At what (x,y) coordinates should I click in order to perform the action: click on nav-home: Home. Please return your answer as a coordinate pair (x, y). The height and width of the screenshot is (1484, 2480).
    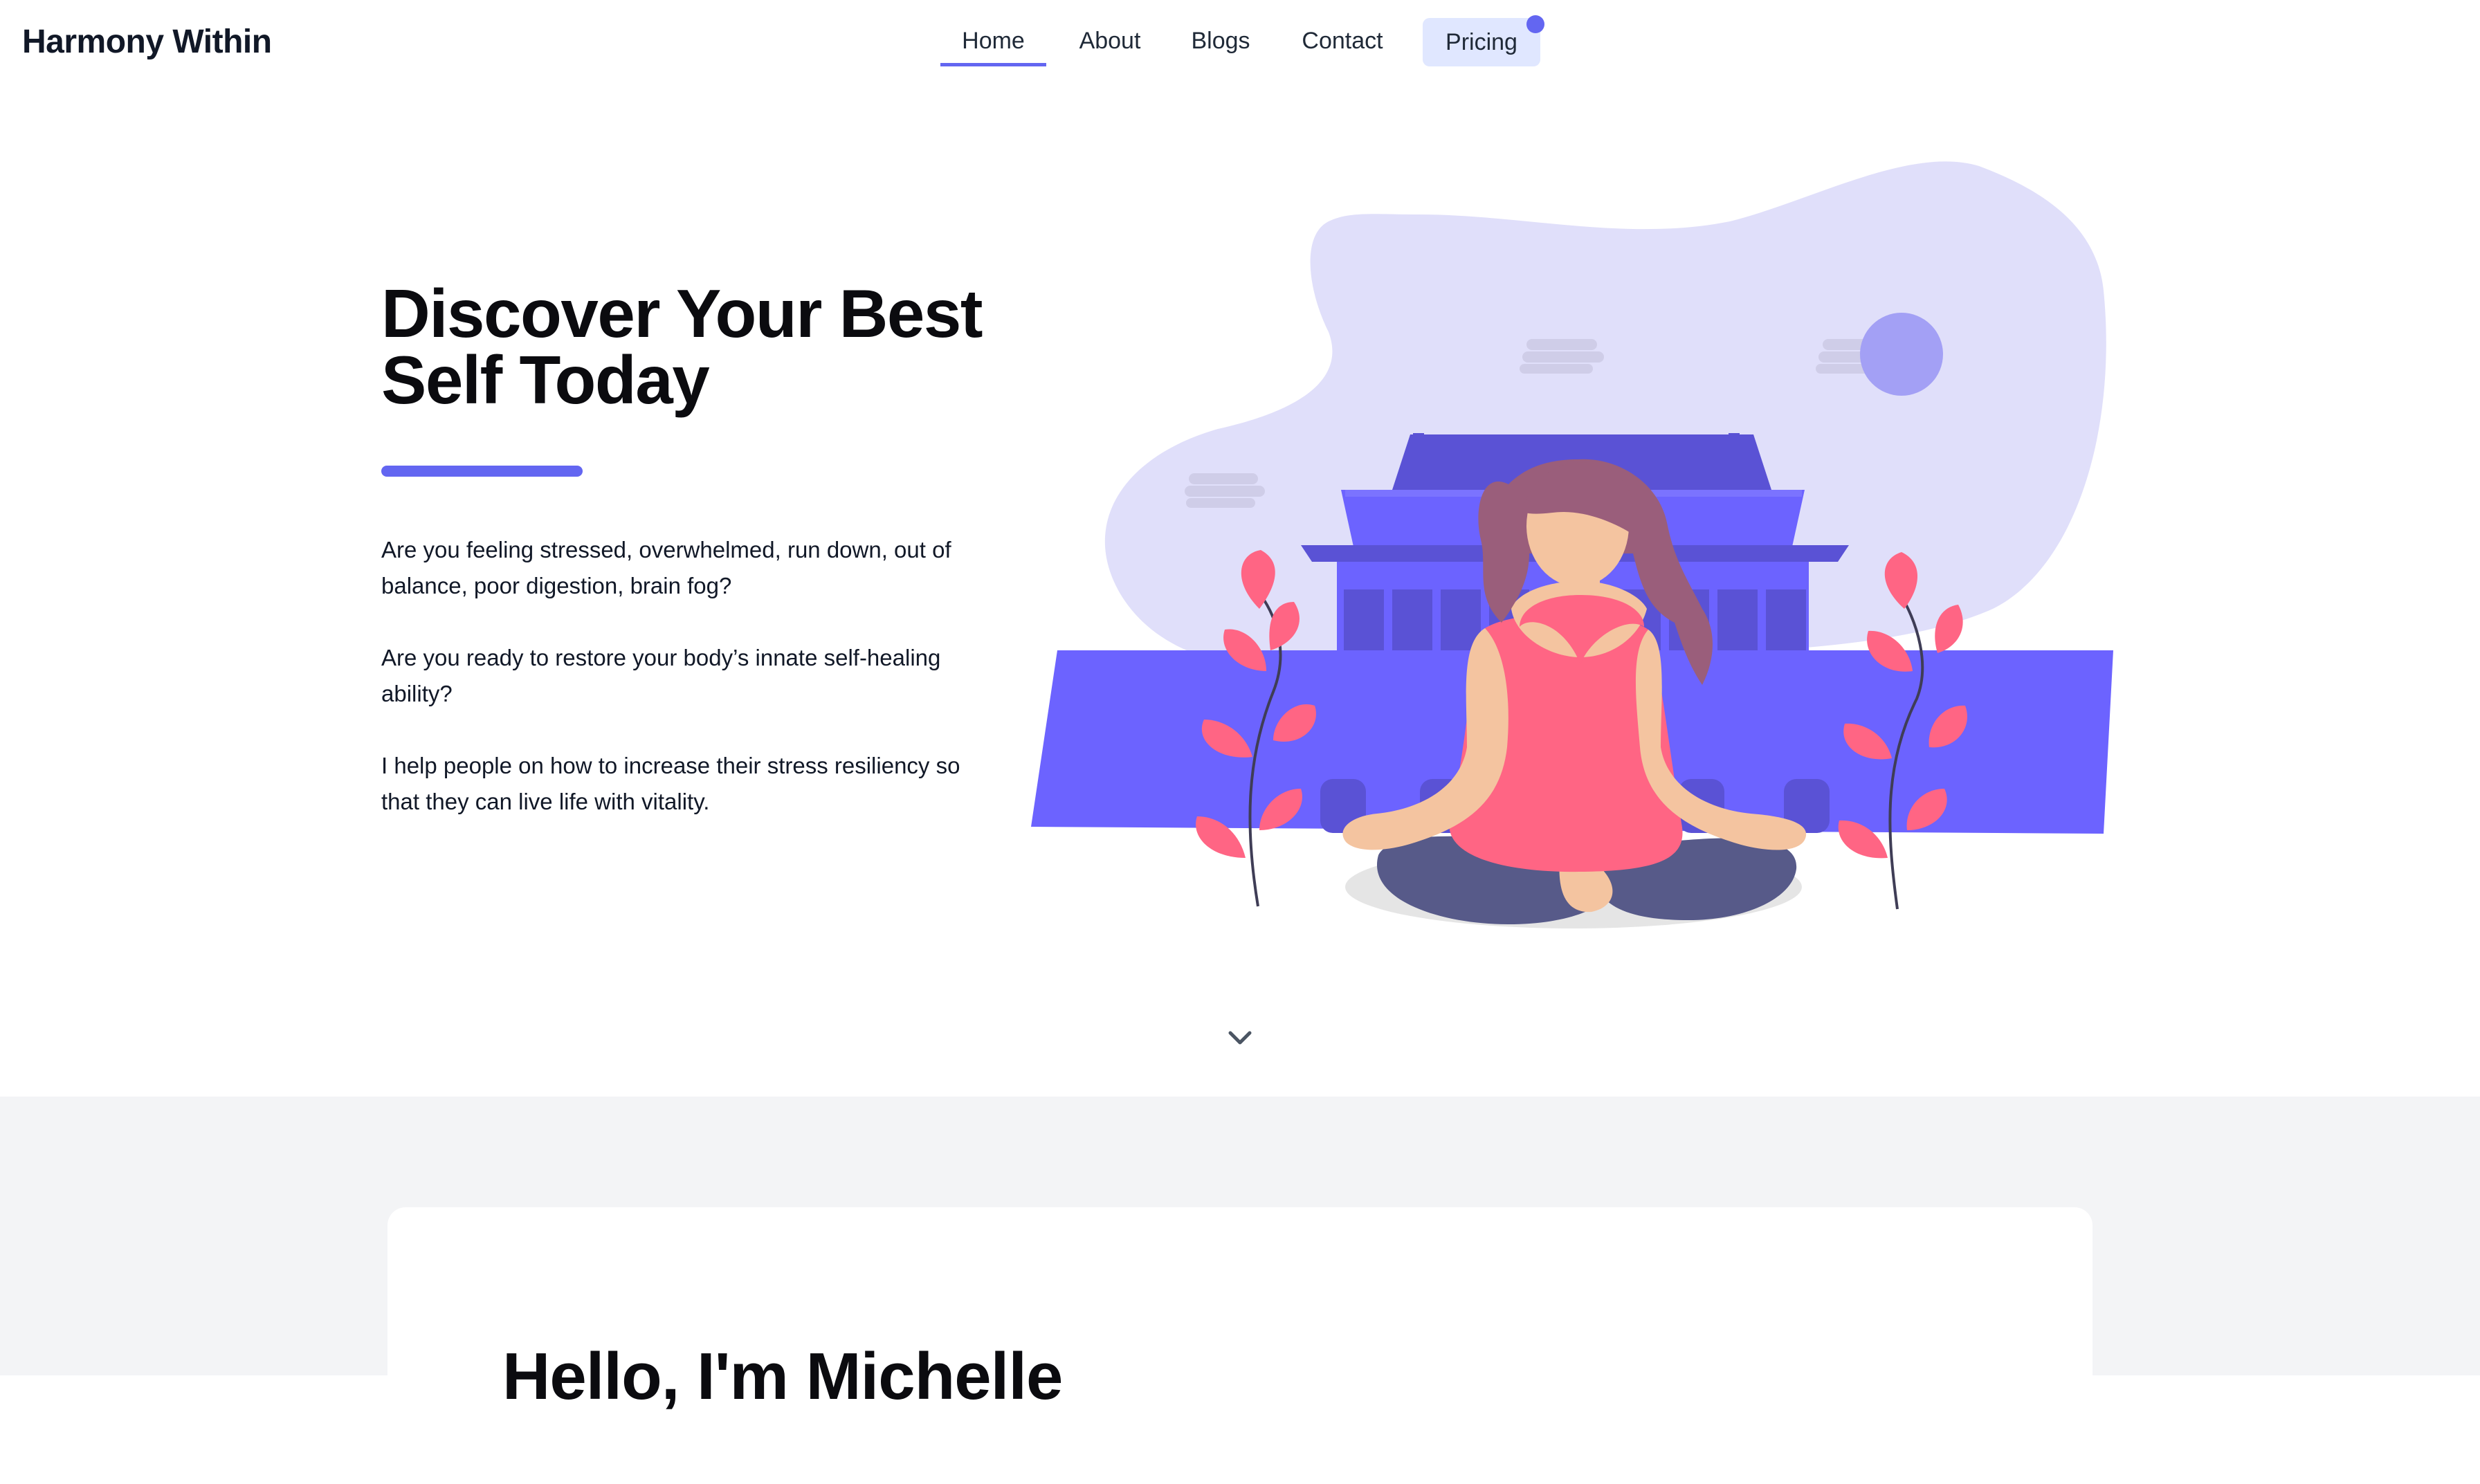
    Looking at the image, I should click on (993, 42).